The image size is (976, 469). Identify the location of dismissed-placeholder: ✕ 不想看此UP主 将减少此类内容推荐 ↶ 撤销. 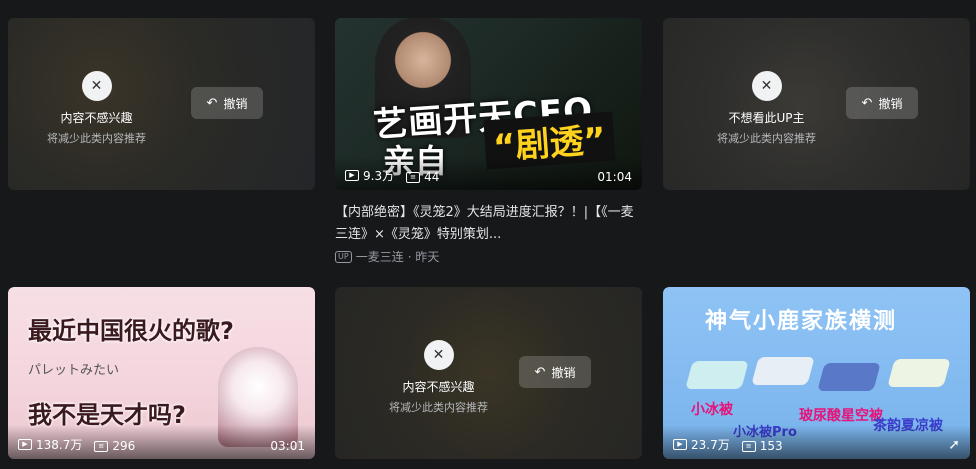
(816, 104).